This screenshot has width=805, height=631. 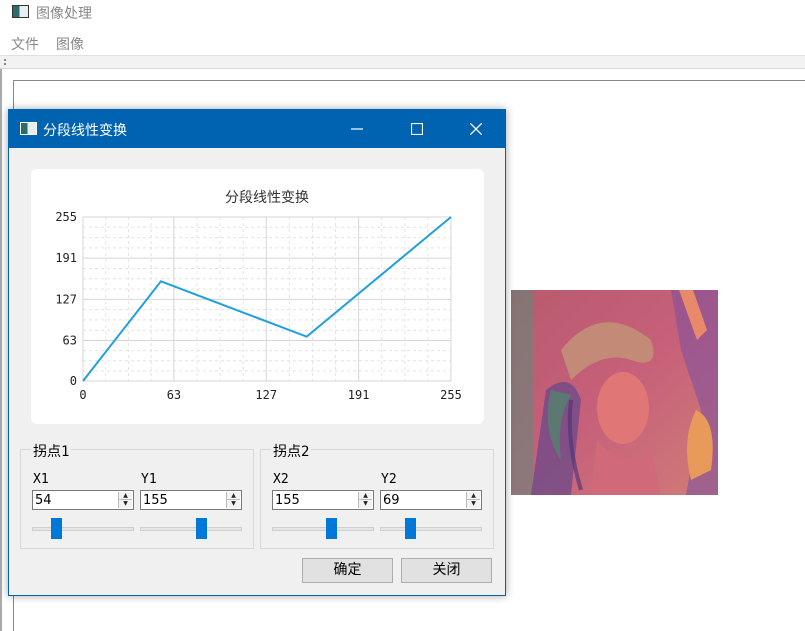 I want to click on x1-spin-arrows: ▲ ▼, so click(x=125, y=500).